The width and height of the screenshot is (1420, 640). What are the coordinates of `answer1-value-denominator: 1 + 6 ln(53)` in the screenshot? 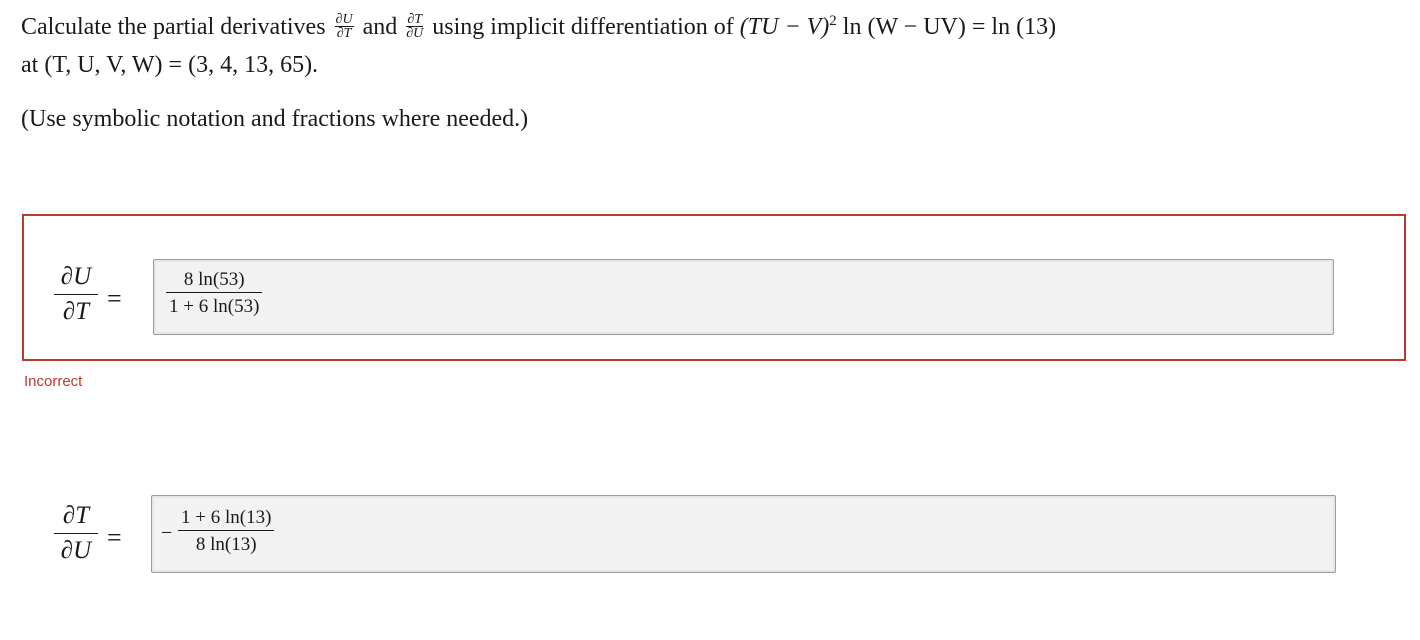 It's located at (214, 306).